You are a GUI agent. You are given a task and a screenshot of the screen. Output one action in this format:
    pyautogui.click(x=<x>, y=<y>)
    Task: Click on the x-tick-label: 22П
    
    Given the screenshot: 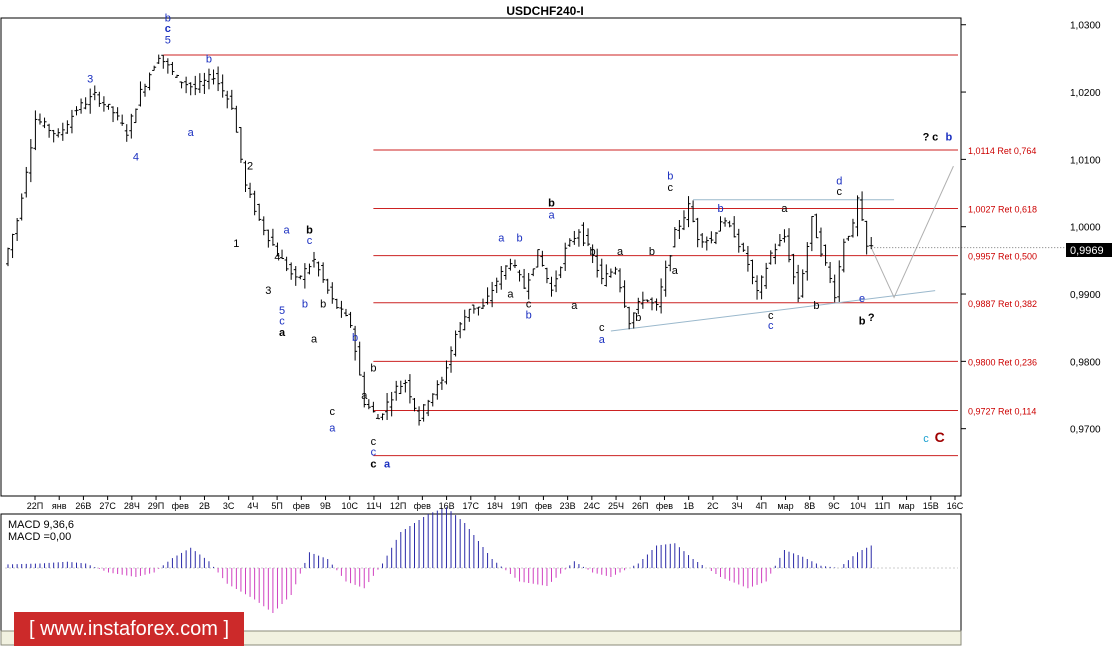 What is the action you would take?
    pyautogui.click(x=35, y=506)
    